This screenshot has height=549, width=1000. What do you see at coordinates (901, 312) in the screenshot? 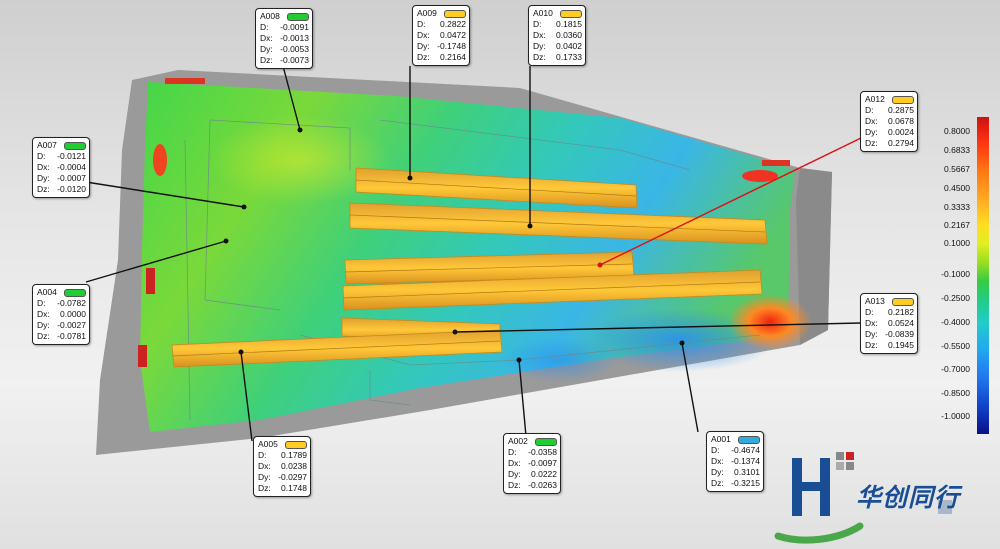
I see `callout-value-d: 0.2182` at bounding box center [901, 312].